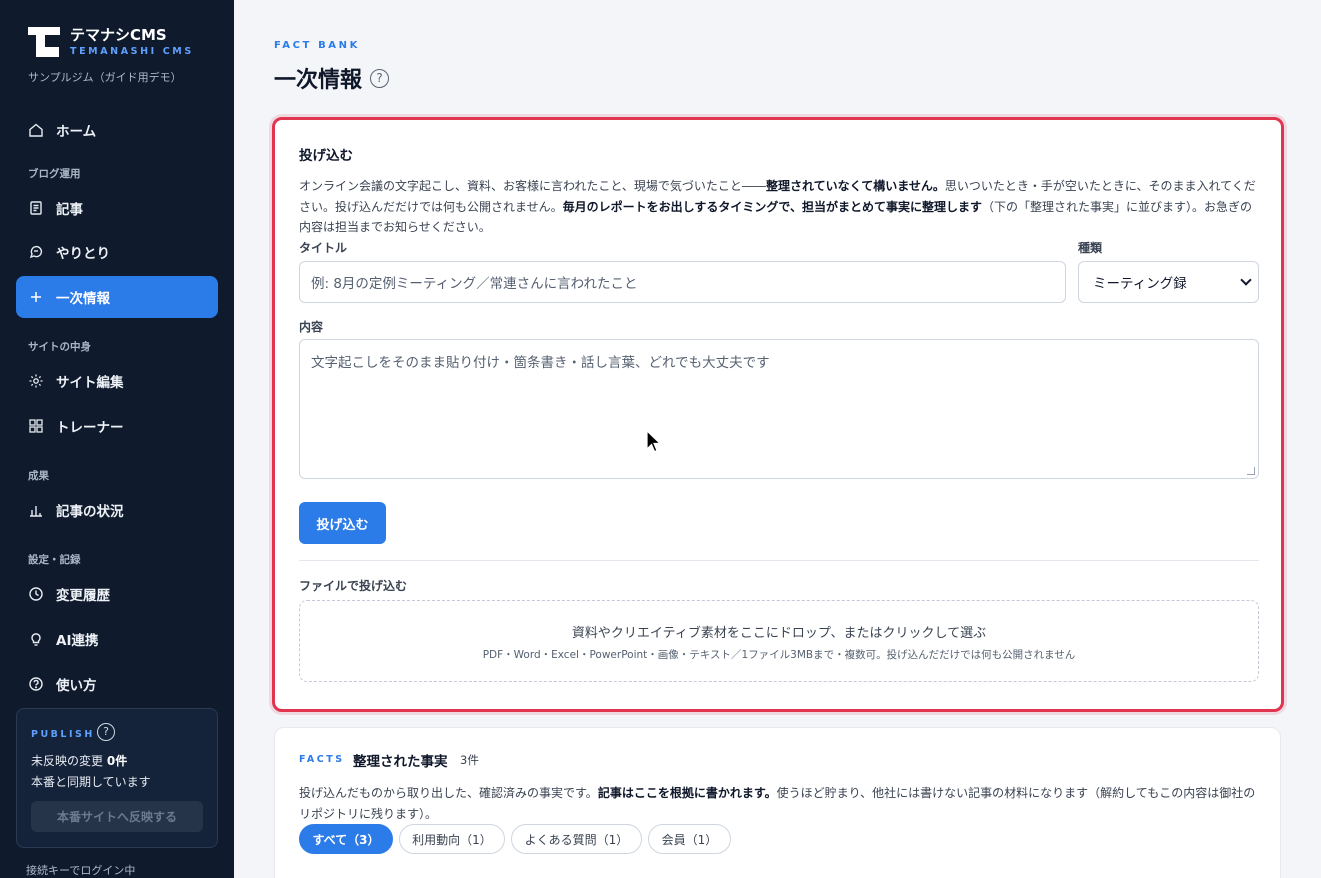  I want to click on sidebar-item-home: ホーム, so click(117, 130).